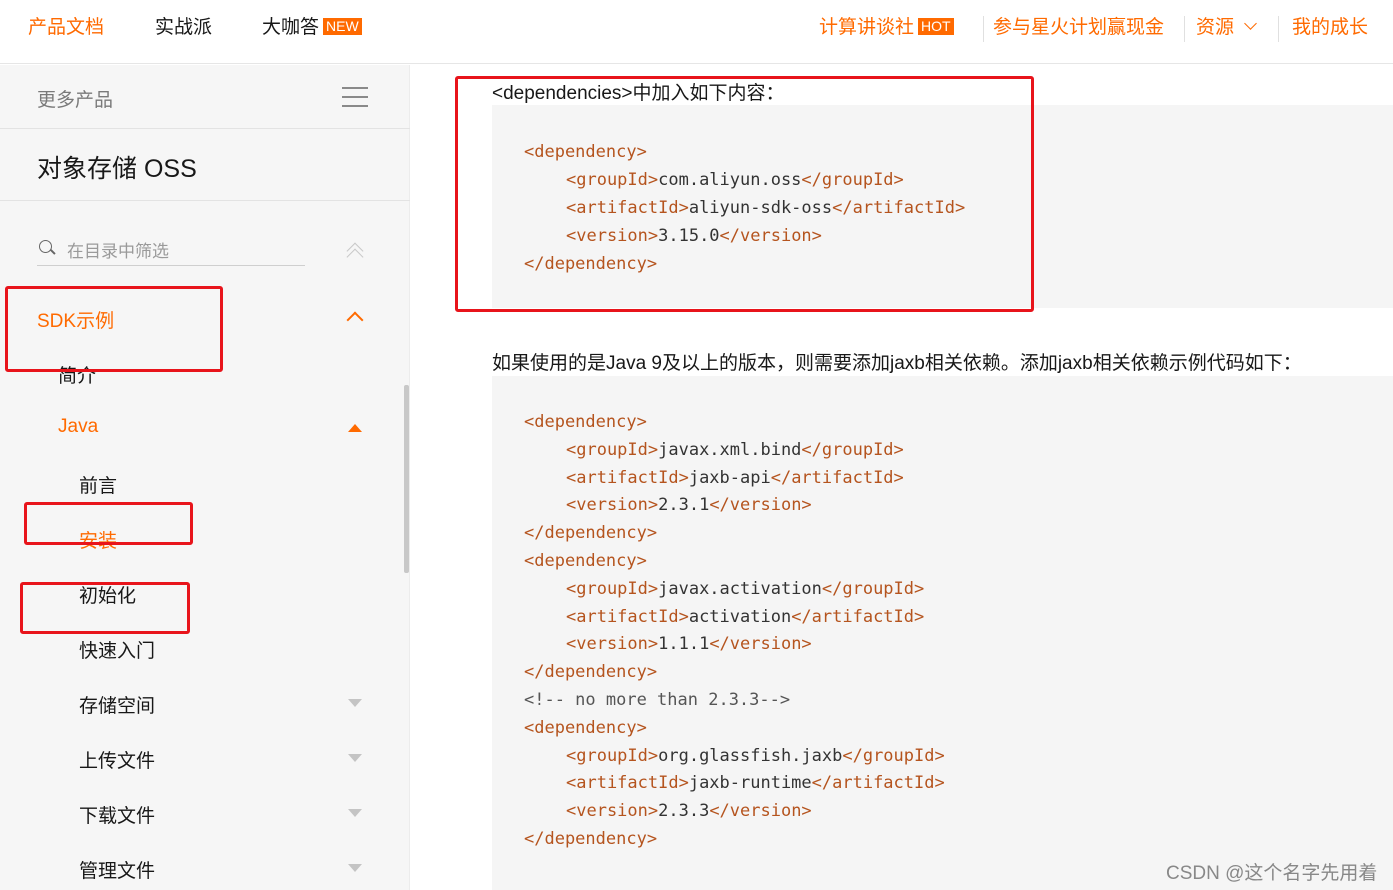 This screenshot has height=890, width=1393. I want to click on code-value: jaxb-api, so click(729, 477).